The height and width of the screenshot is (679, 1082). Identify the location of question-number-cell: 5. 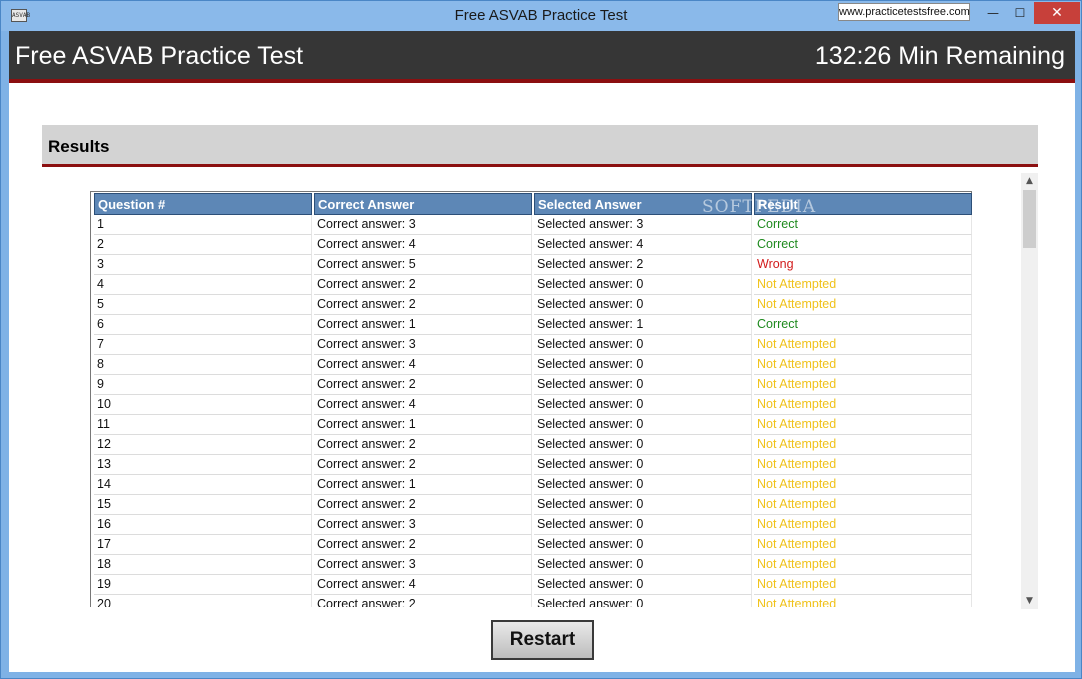
(203, 305).